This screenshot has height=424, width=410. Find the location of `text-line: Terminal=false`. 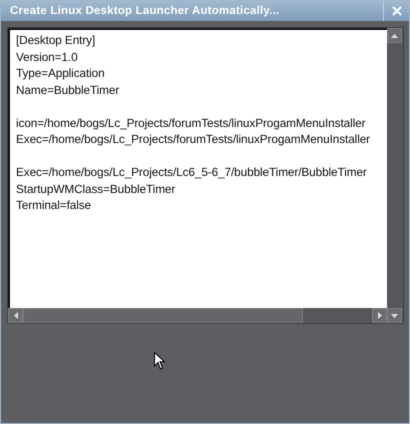

text-line: Terminal=false is located at coordinates (54, 205).